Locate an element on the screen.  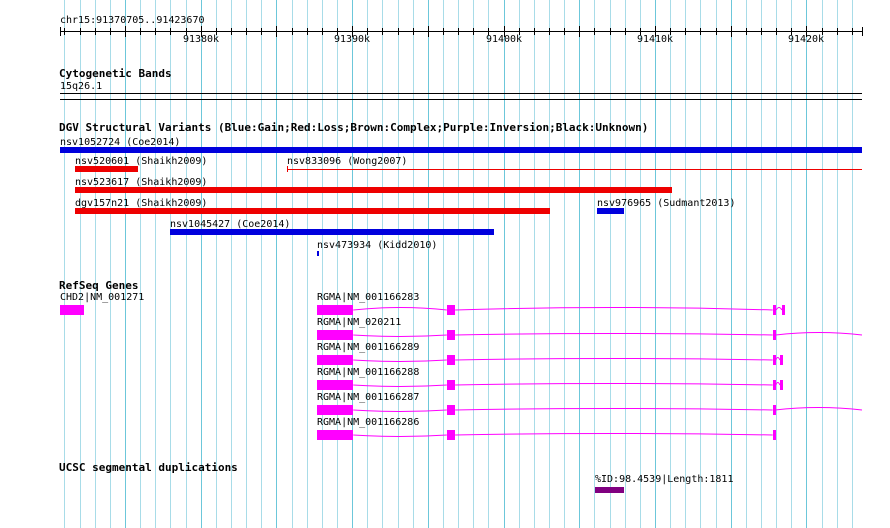
ruler-tick-label: 91380k is located at coordinates (201, 39).